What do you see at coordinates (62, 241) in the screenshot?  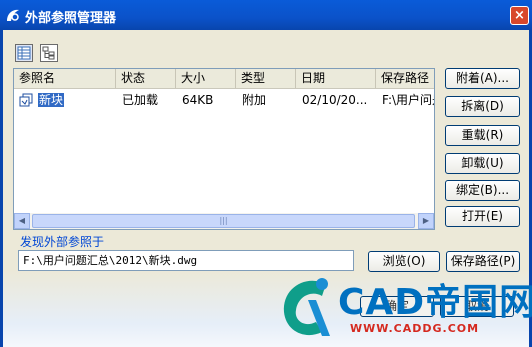 I see `found-in-label: 发现外部参照于` at bounding box center [62, 241].